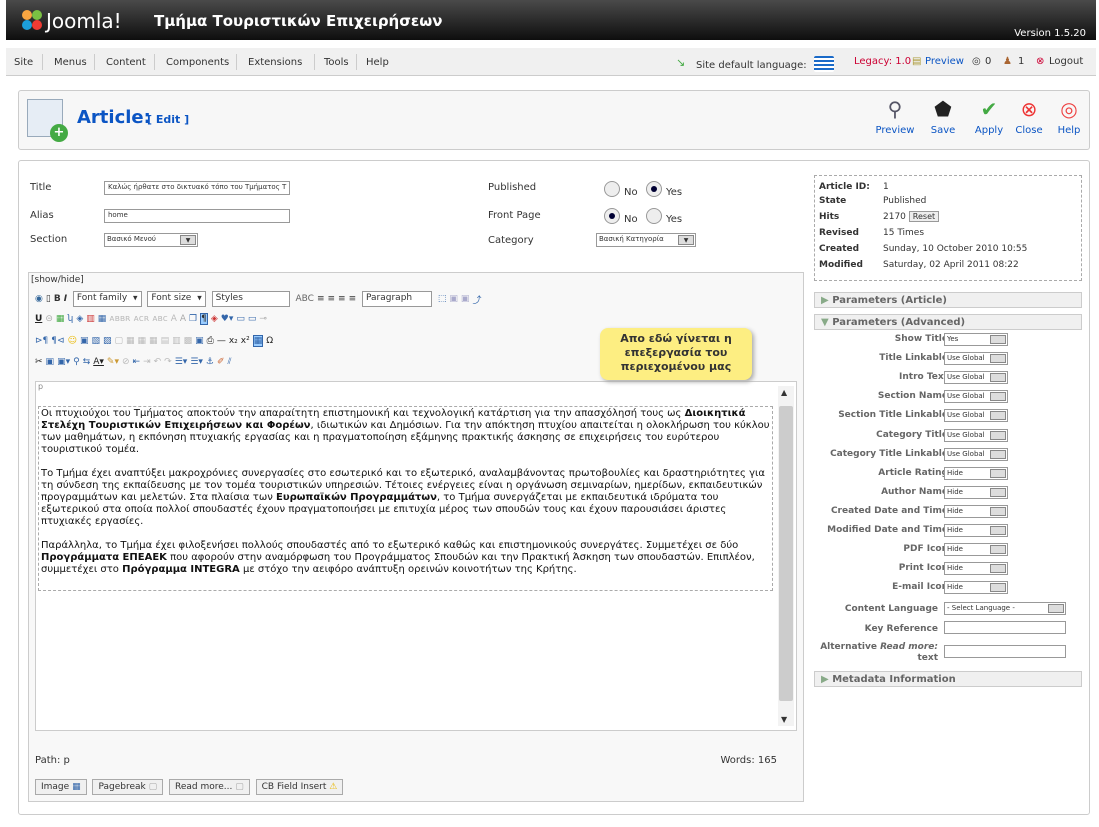 The width and height of the screenshot is (1099, 827). I want to click on menu-content: Content, so click(126, 62).